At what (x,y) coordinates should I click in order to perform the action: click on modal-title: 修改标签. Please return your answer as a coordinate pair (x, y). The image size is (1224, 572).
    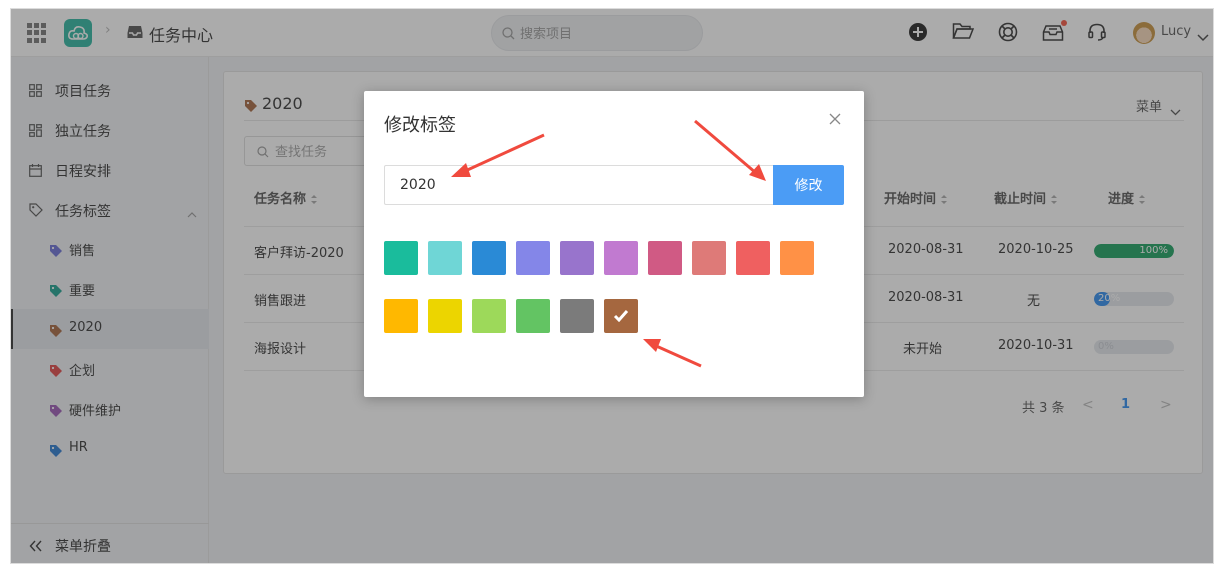
    Looking at the image, I should click on (420, 125).